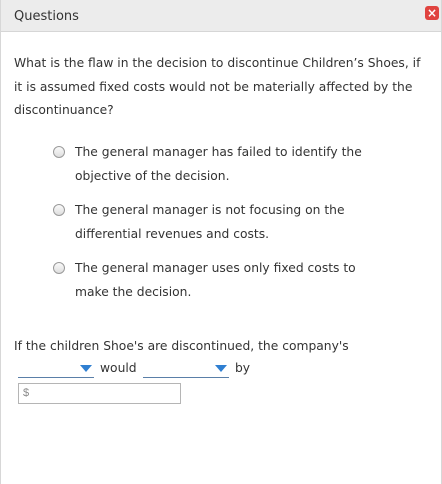 This screenshot has width=442, height=484. I want to click on word-by: by, so click(243, 368).